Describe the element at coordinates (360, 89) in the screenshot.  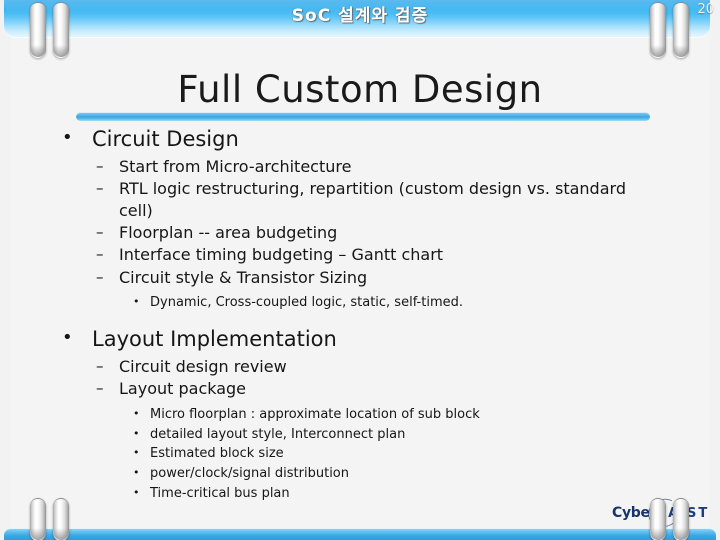
I see `page-title: Full Custom Design` at that location.